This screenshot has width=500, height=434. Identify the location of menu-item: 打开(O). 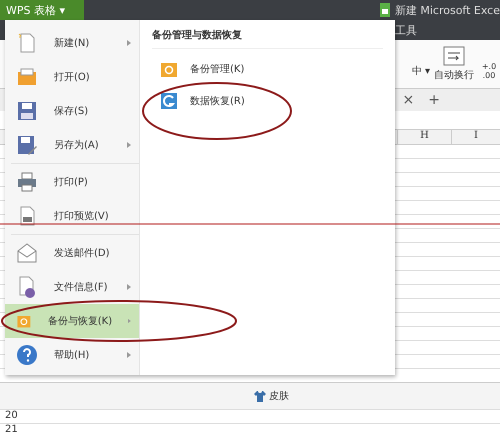
(72, 77).